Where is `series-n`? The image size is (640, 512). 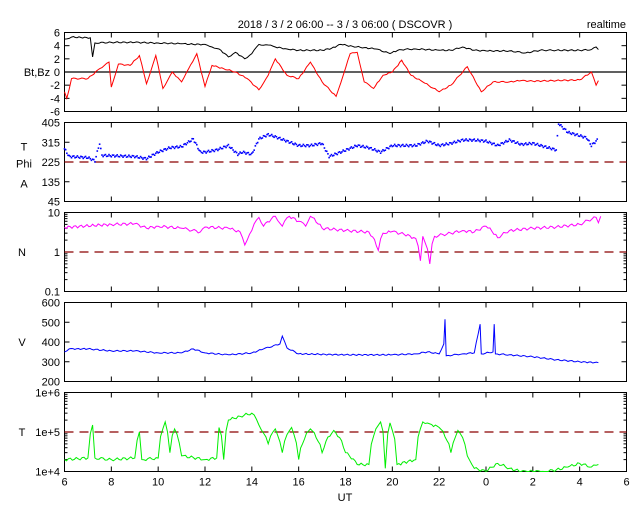 series-n is located at coordinates (333, 239).